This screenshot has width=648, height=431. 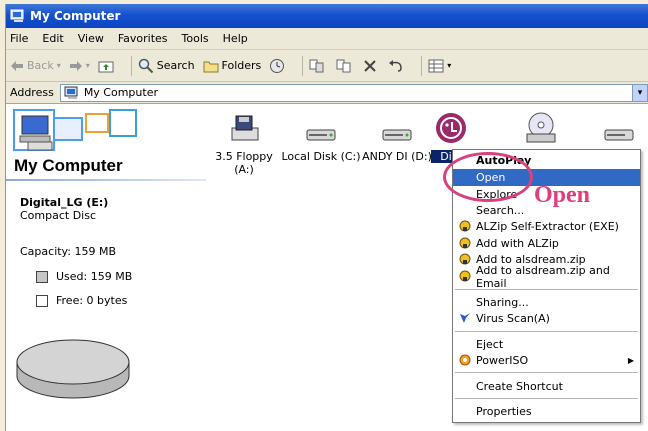 I want to click on menu-item-add-with-alzip: Add with ALZip, so click(x=546, y=243).